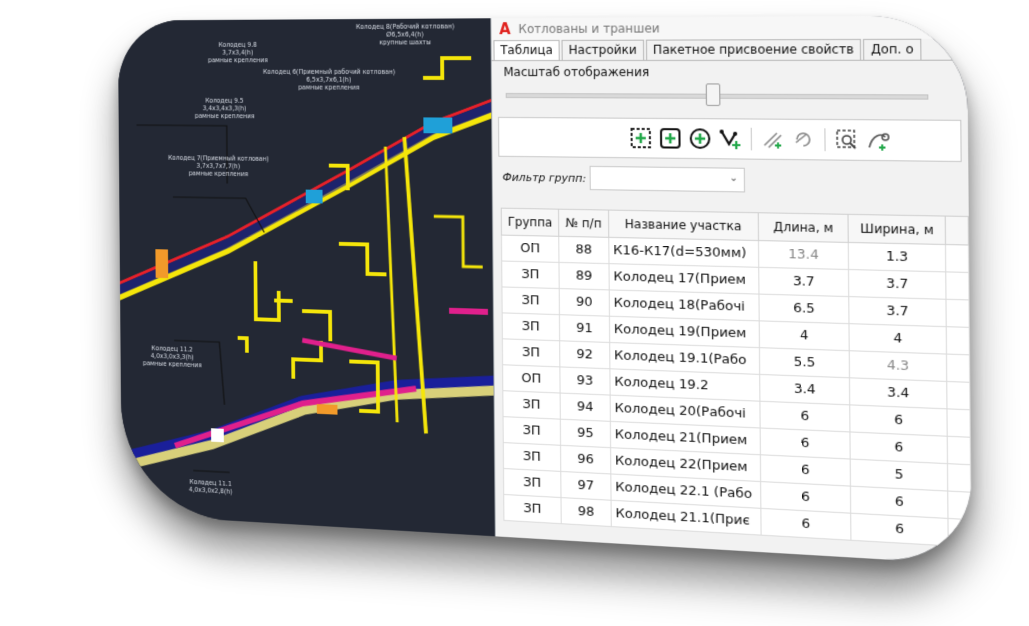 This screenshot has height=626, width=1029. Describe the element at coordinates (505, 29) in the screenshot. I see `app-logo-icon: A` at that location.